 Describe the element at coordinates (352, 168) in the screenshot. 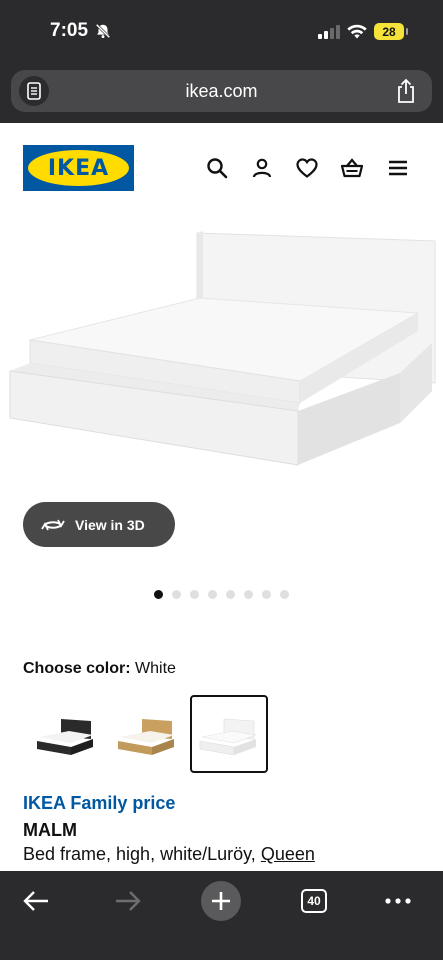

I see `basket-icon` at that location.